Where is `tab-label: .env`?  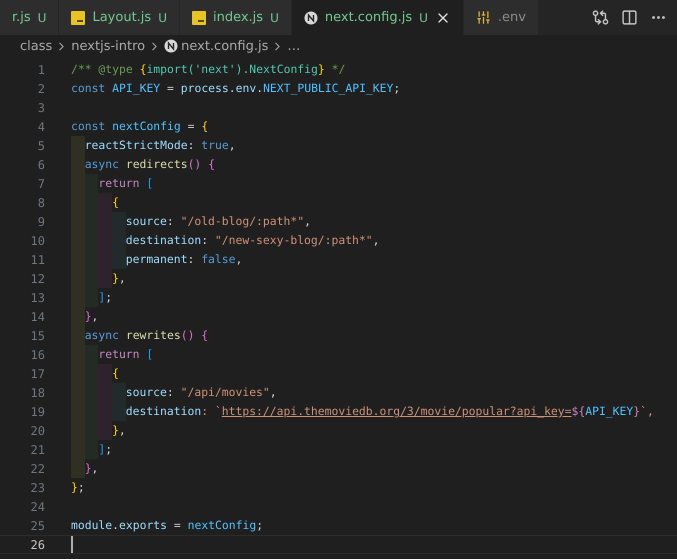 tab-label: .env is located at coordinates (512, 17).